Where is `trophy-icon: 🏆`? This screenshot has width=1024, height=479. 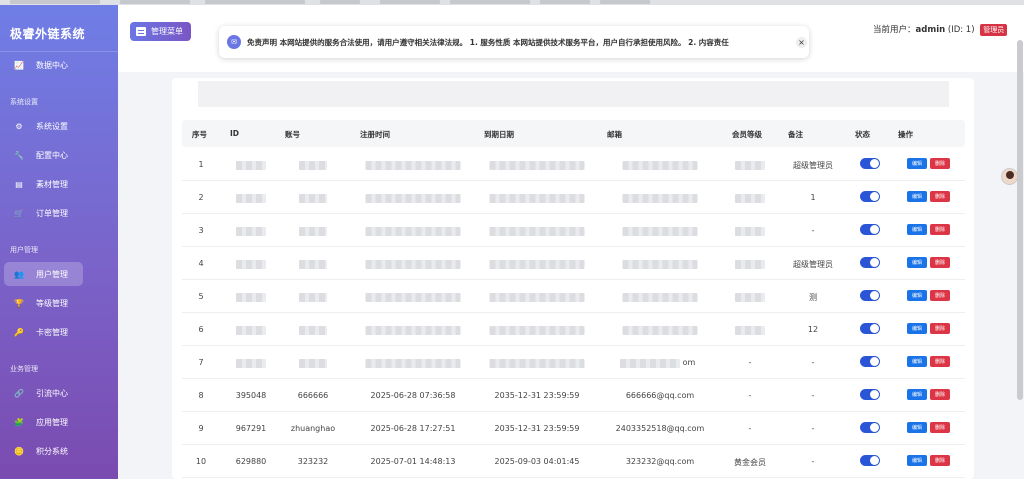 trophy-icon: 🏆 is located at coordinates (19, 303).